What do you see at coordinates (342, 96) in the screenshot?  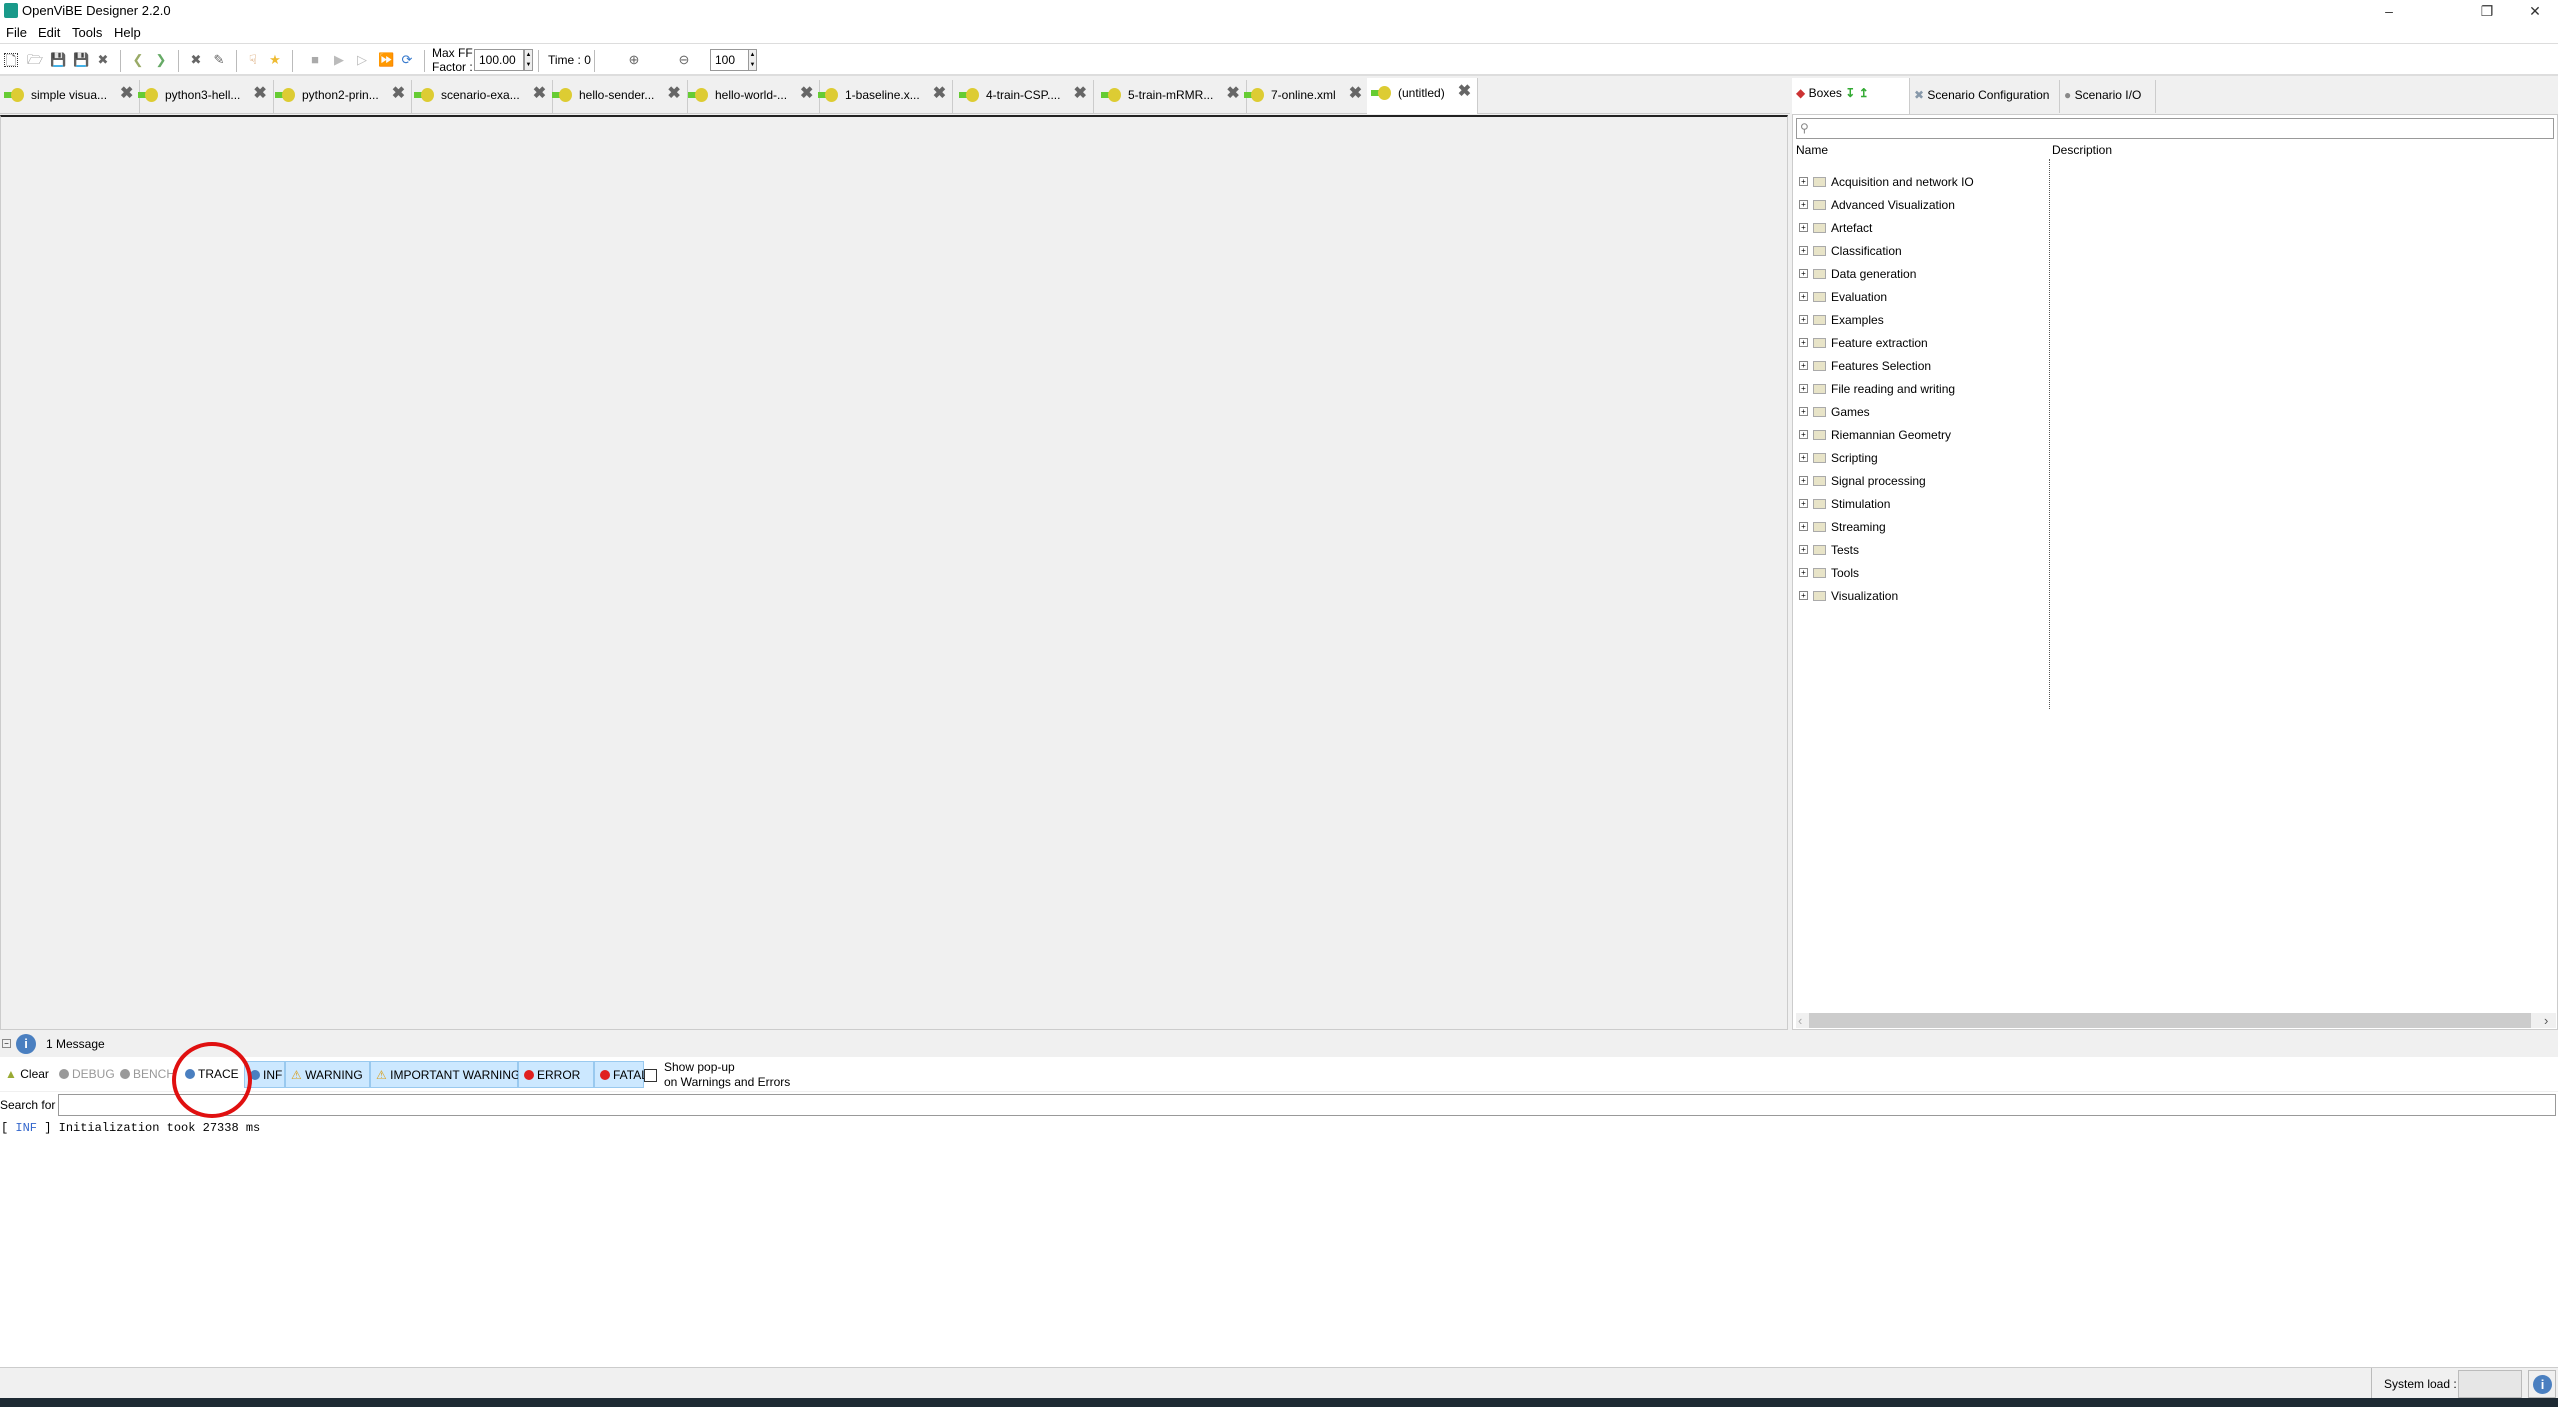 I see `tab-python2: python2-prin... ✖` at bounding box center [342, 96].